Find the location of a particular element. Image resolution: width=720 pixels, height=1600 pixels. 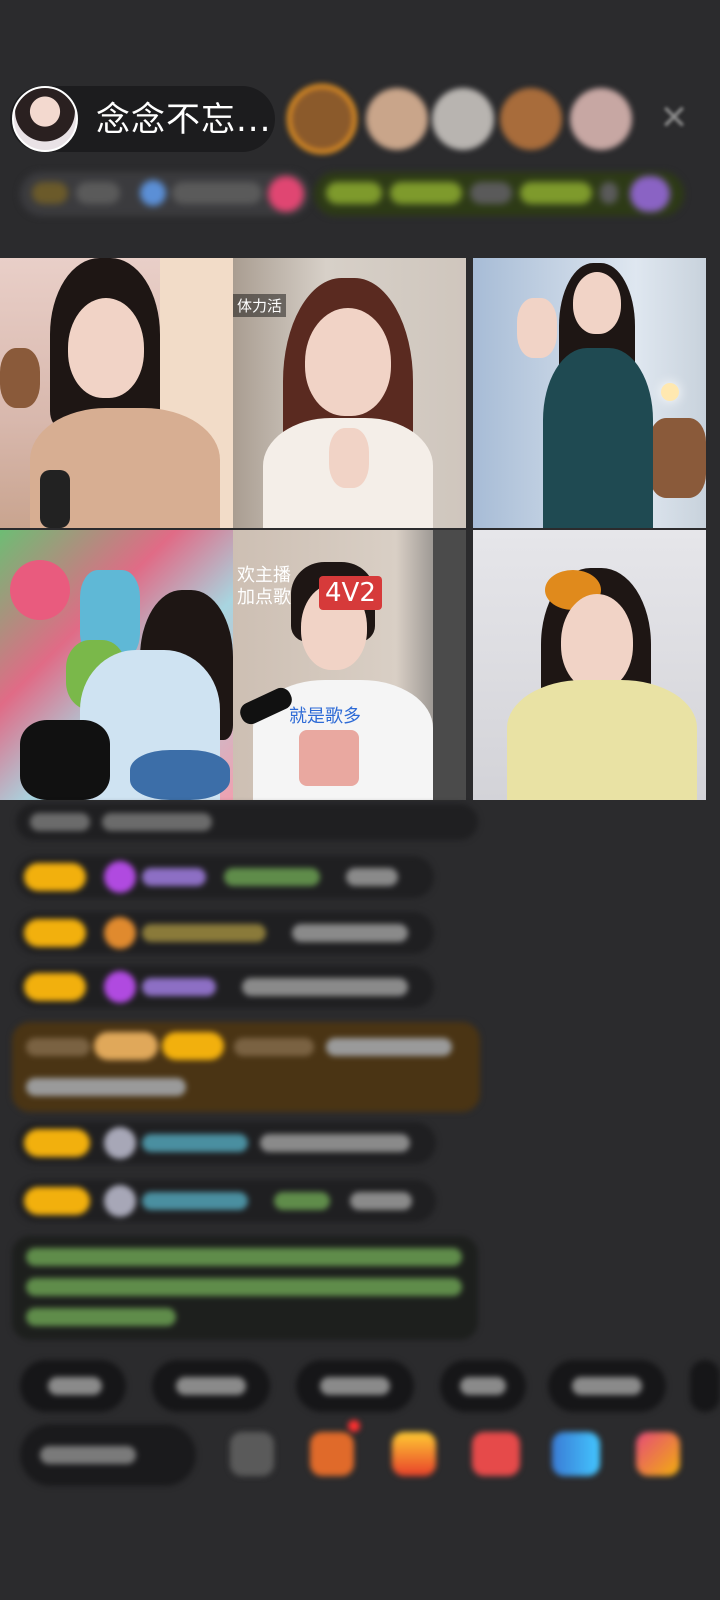

video-tile-5: 欢主播 加点歌 4V2 就是歌多 is located at coordinates (349, 665).